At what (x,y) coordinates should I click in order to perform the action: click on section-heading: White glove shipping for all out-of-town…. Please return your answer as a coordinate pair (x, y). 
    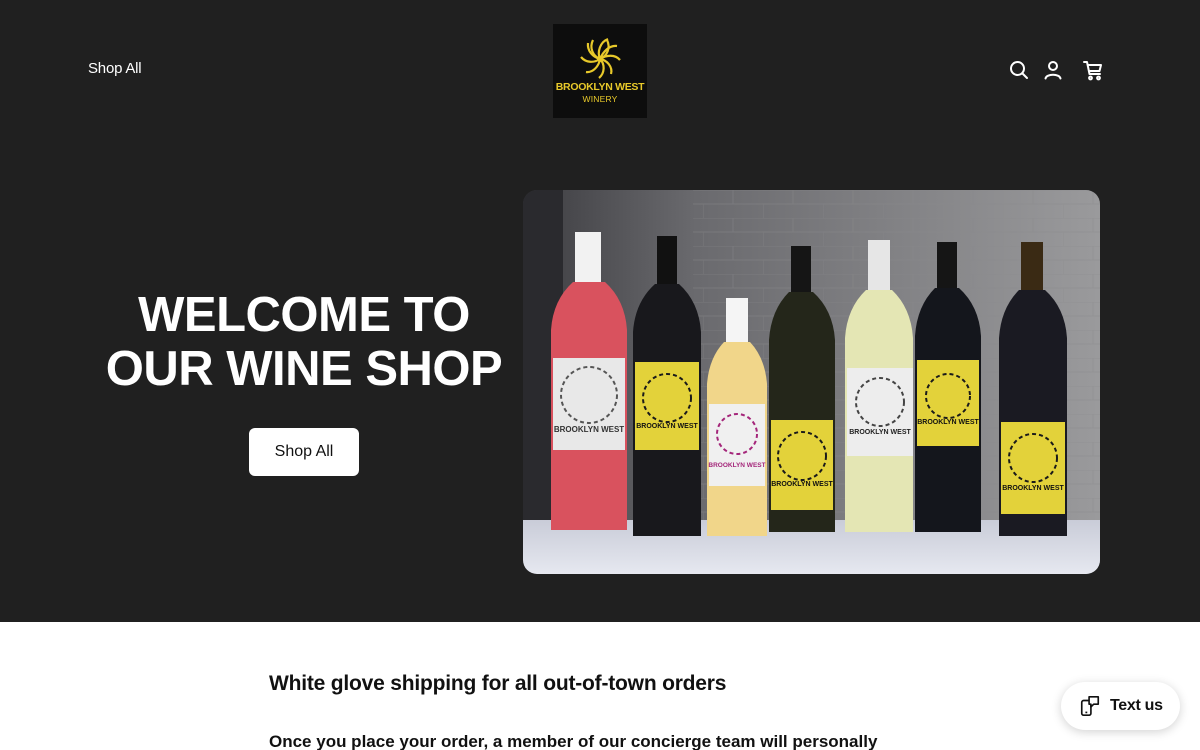
    Looking at the image, I should click on (498, 683).